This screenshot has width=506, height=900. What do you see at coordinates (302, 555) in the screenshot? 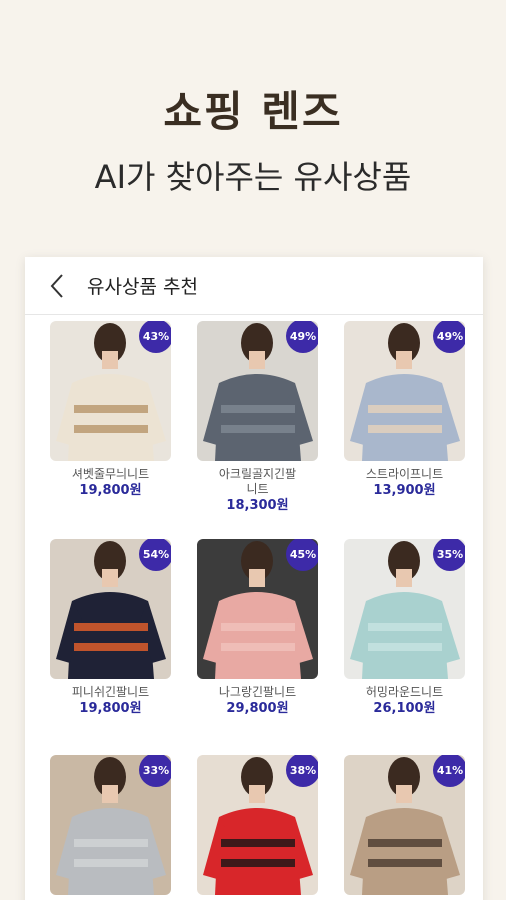
I see `discount-badge: 45%` at bounding box center [302, 555].